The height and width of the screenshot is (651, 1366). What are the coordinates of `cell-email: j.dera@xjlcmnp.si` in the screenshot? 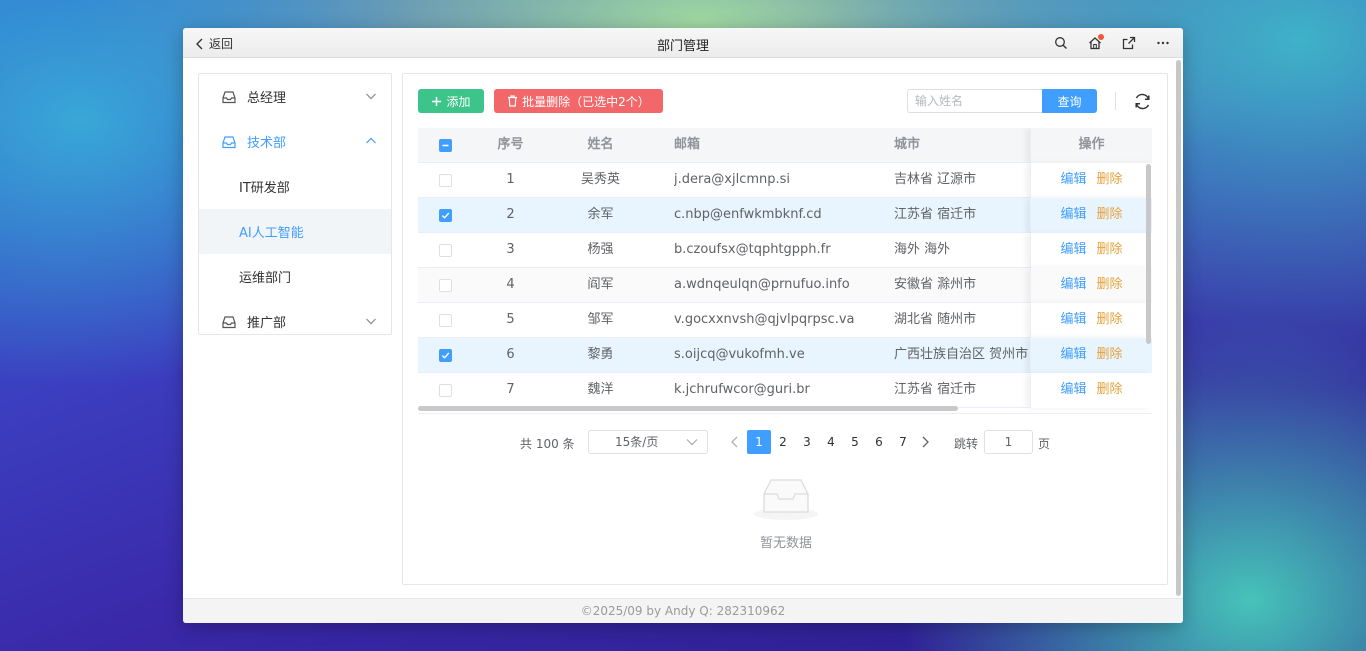 It's located at (732, 179).